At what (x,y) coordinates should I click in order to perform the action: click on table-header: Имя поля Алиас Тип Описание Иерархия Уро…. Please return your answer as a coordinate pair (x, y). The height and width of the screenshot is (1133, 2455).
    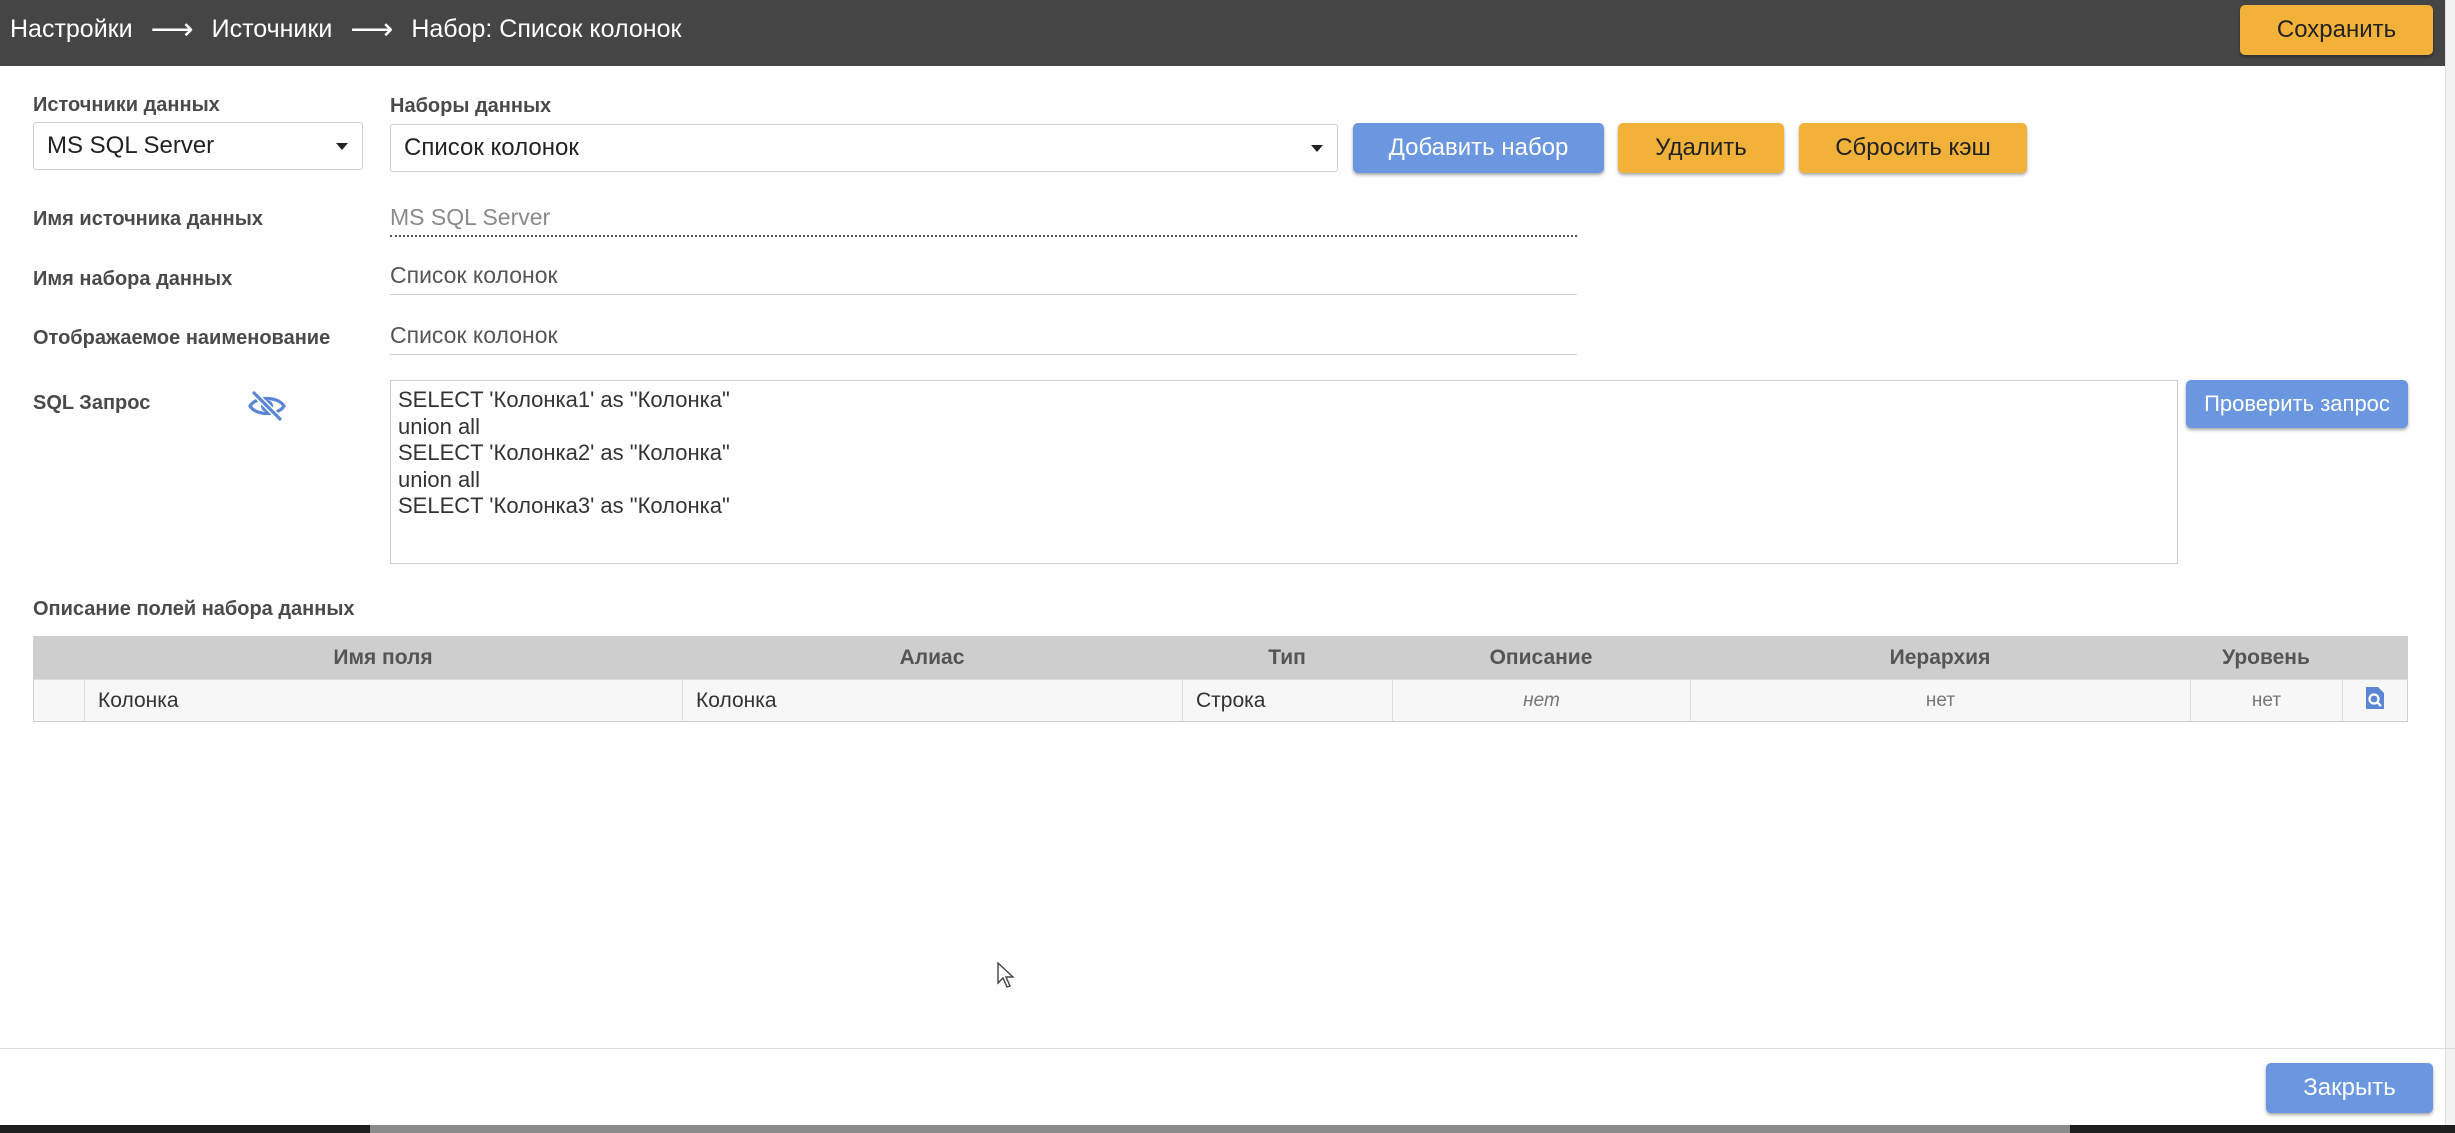
    Looking at the image, I should click on (1220, 658).